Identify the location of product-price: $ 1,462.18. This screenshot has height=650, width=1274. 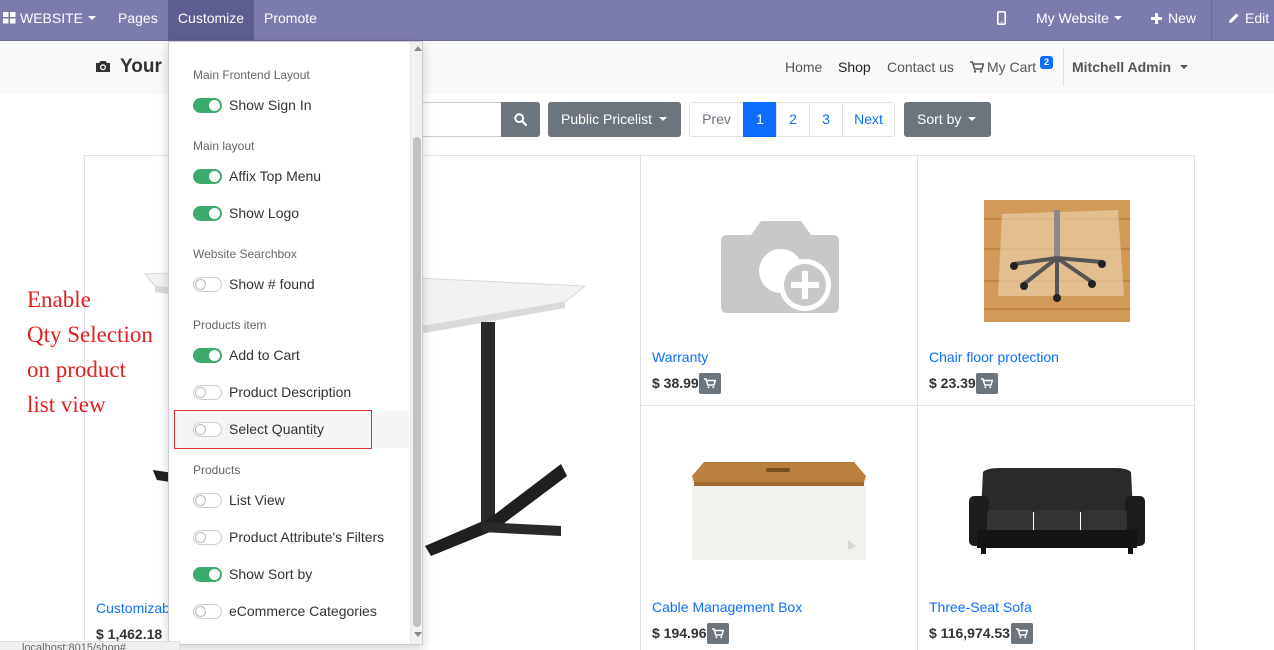
(129, 634).